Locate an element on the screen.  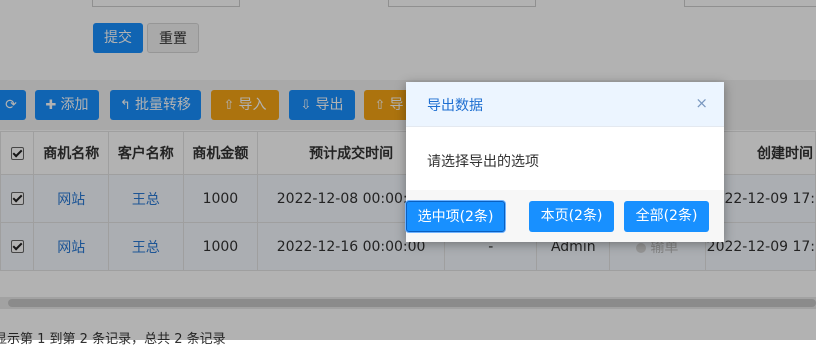
close-icon: × is located at coordinates (701, 103).